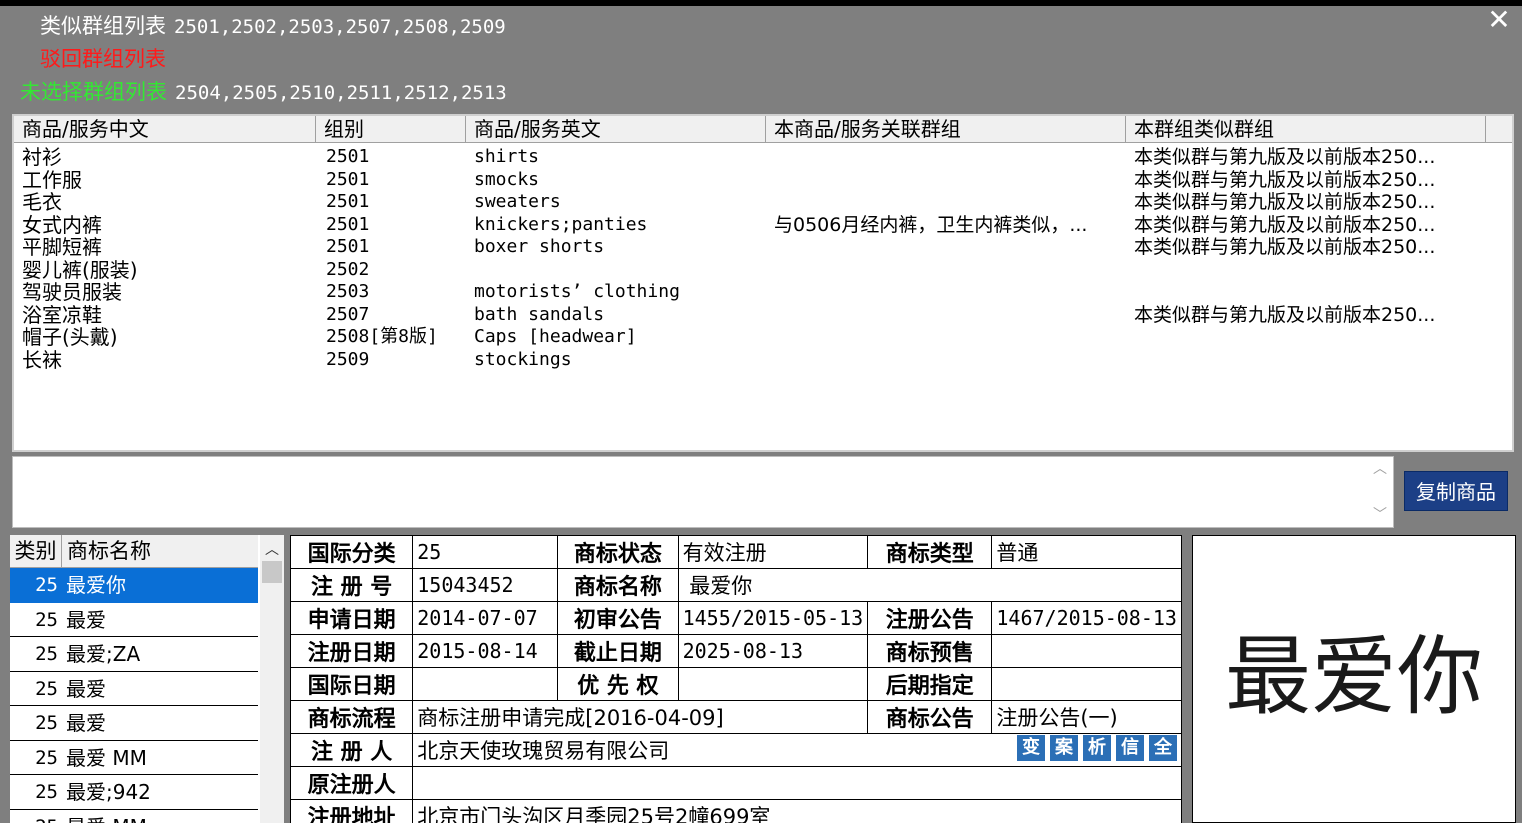 This screenshot has height=823, width=1522. I want to click on list-item: 25 最爱;ZA, so click(134, 654).